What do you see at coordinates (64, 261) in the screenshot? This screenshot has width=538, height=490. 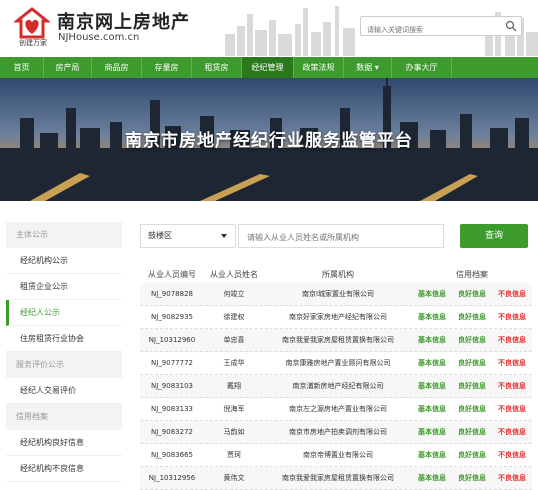 I see `sidebar-item: 经纪机构公示` at bounding box center [64, 261].